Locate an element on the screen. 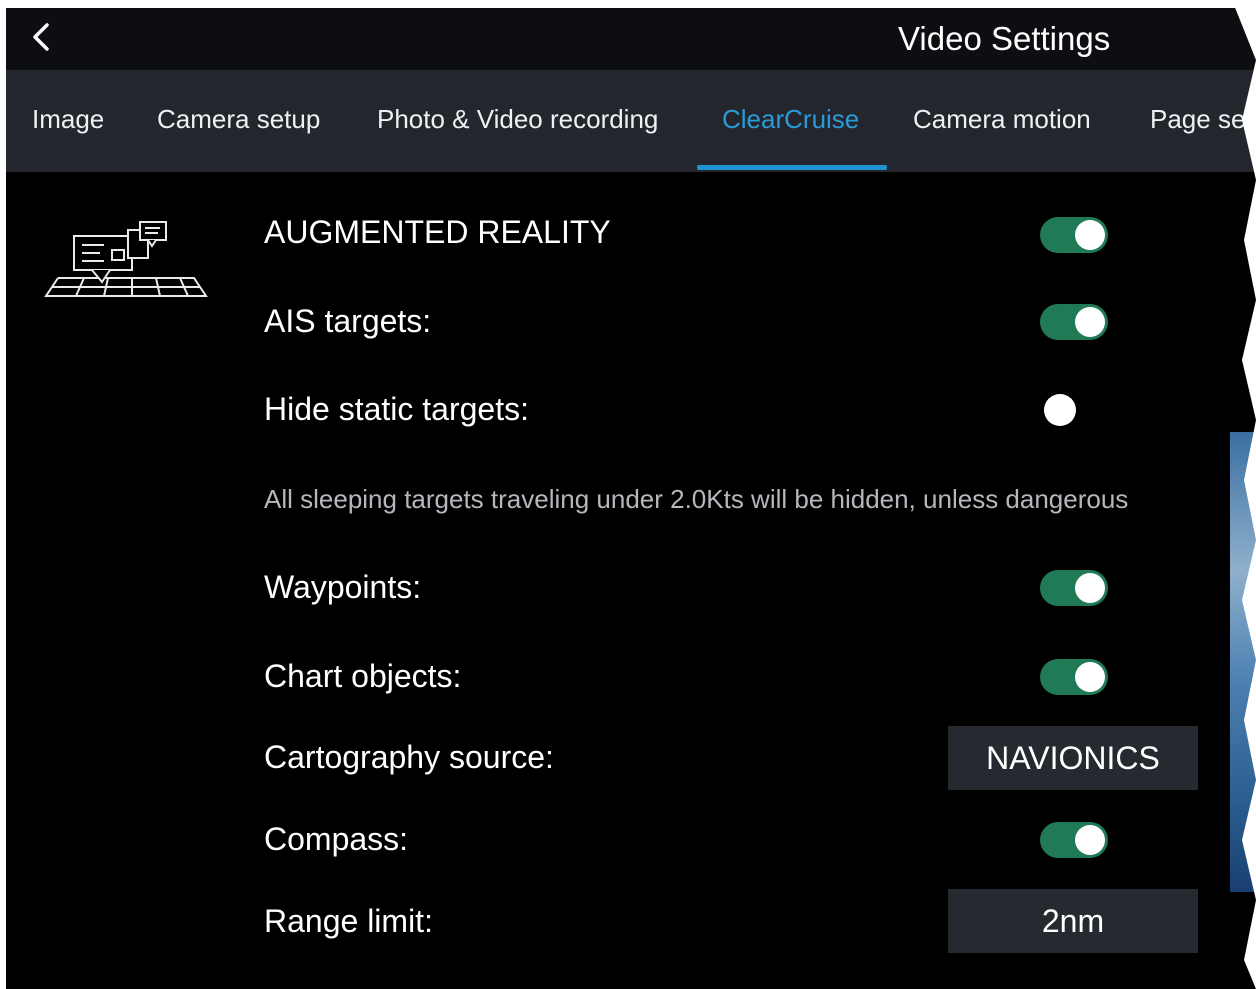 This screenshot has height=989, width=1256. tab-image: Image is located at coordinates (68, 119).